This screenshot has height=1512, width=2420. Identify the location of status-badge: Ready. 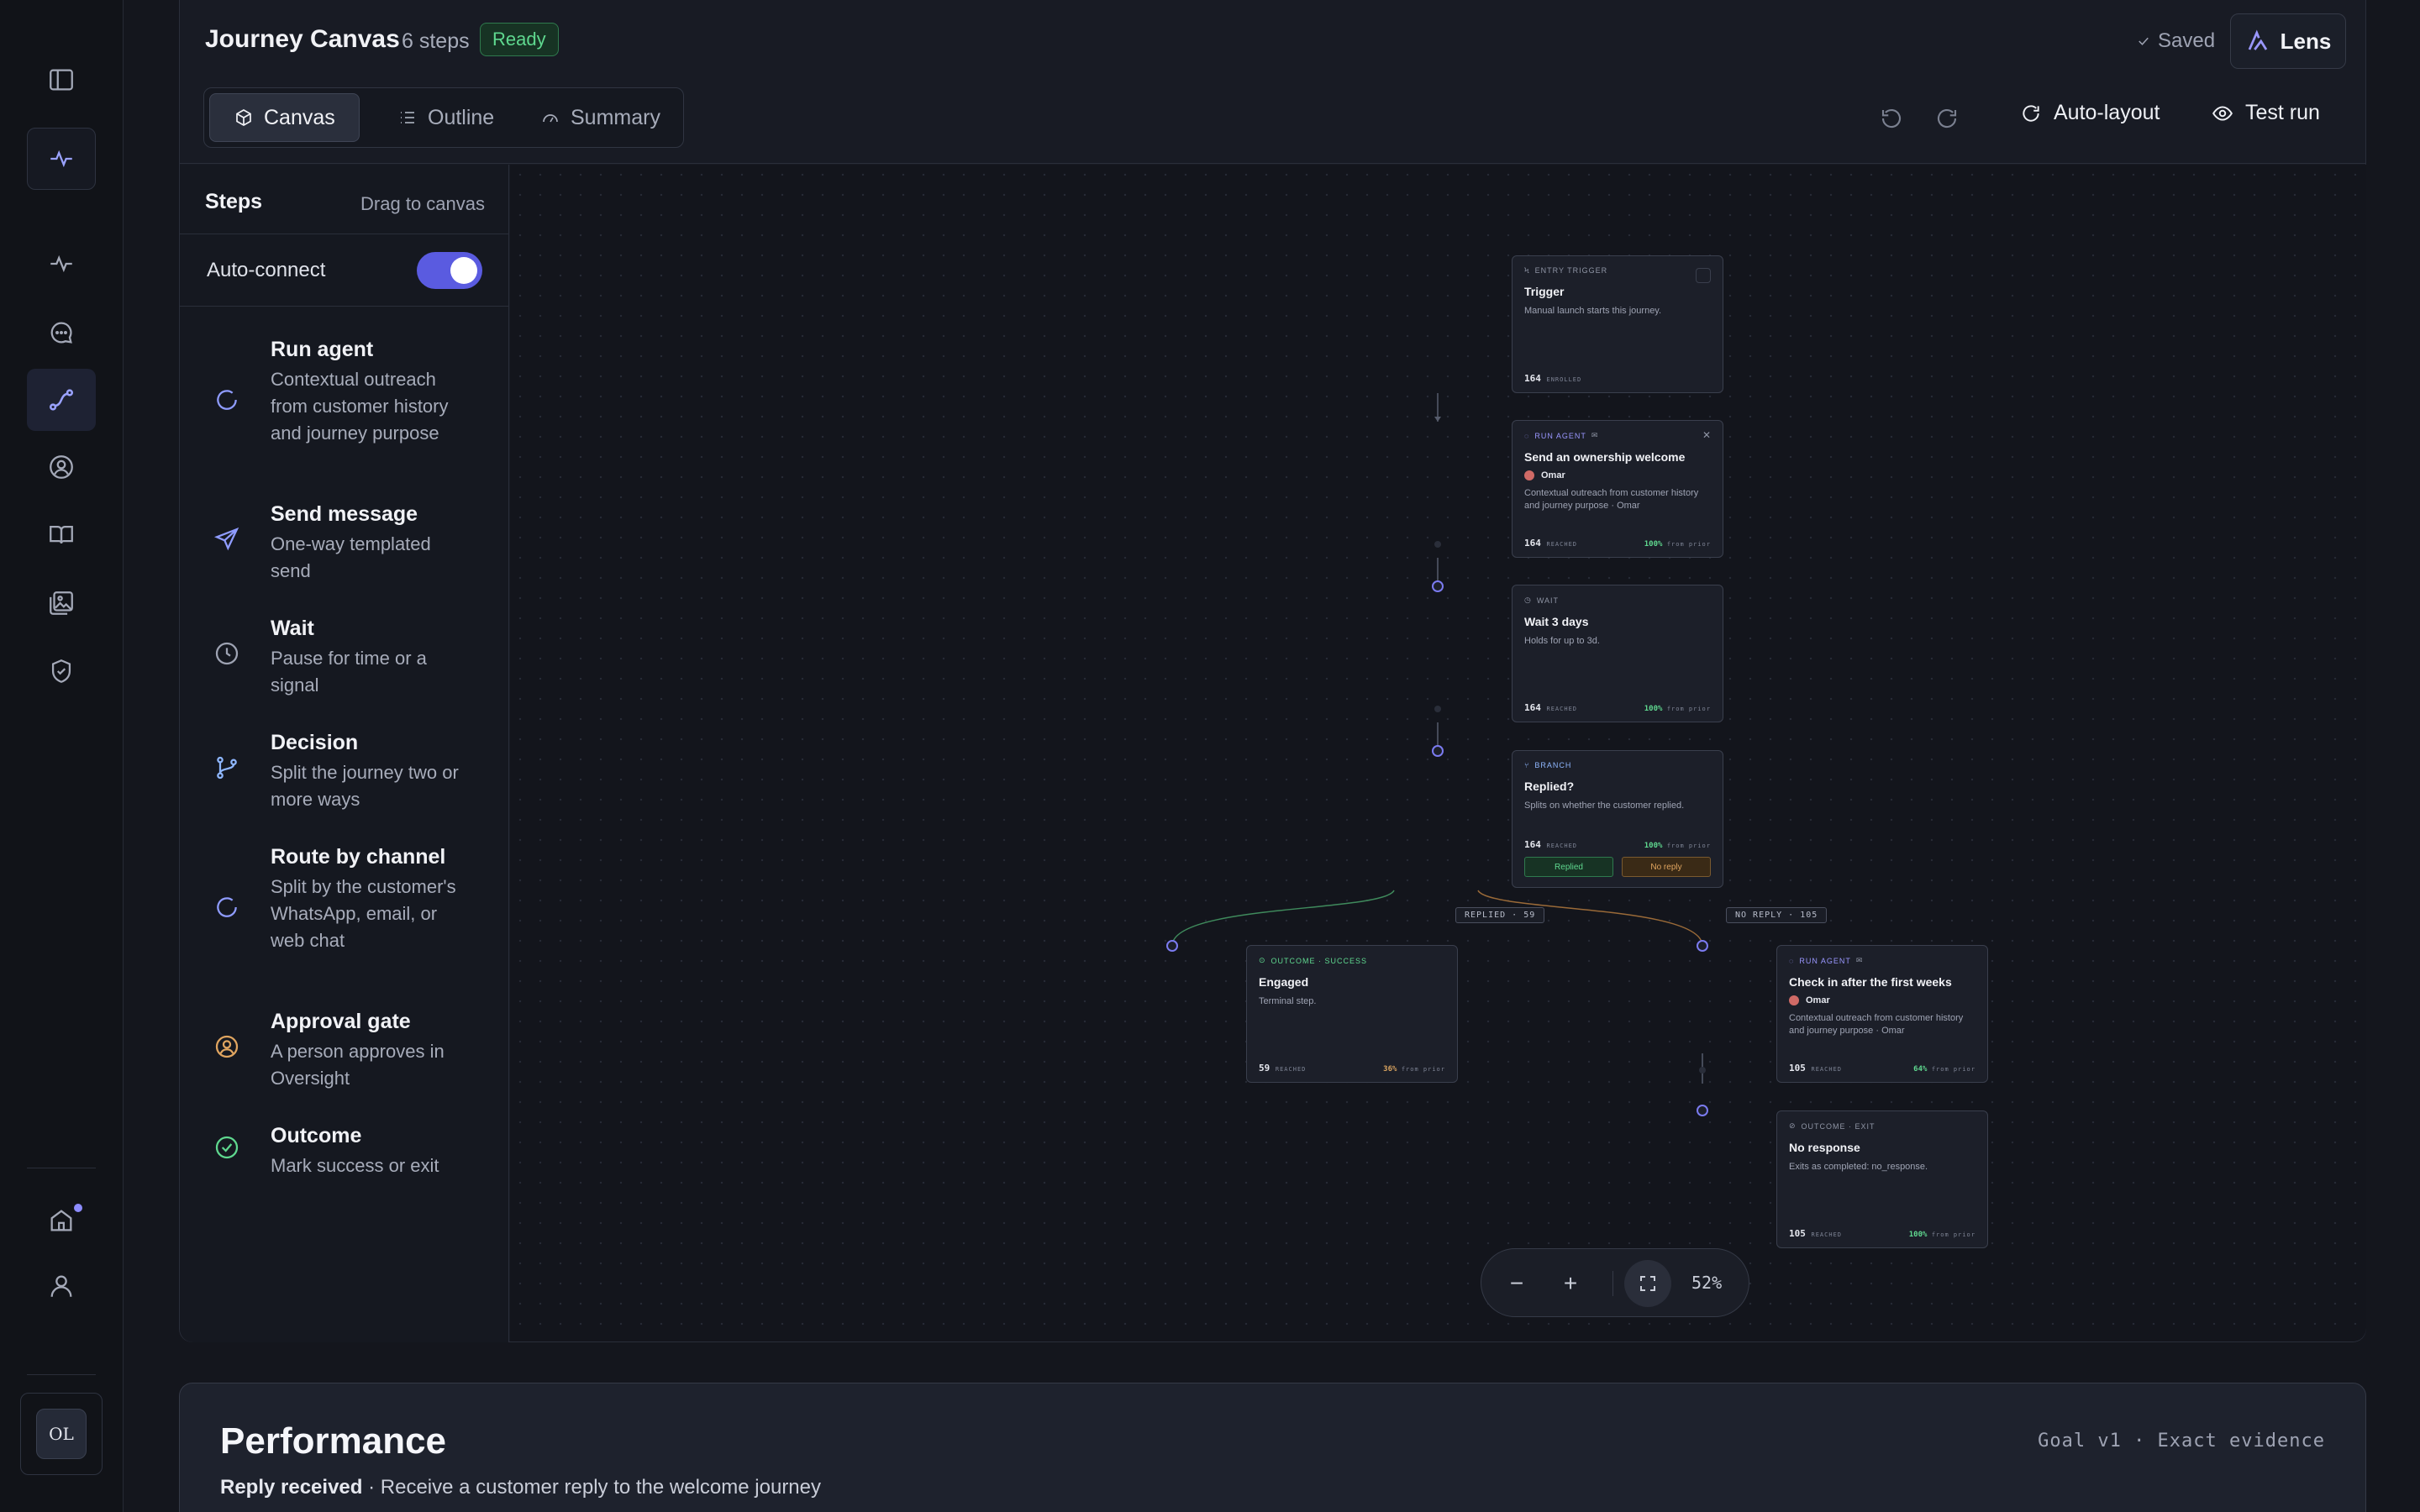
(519, 39).